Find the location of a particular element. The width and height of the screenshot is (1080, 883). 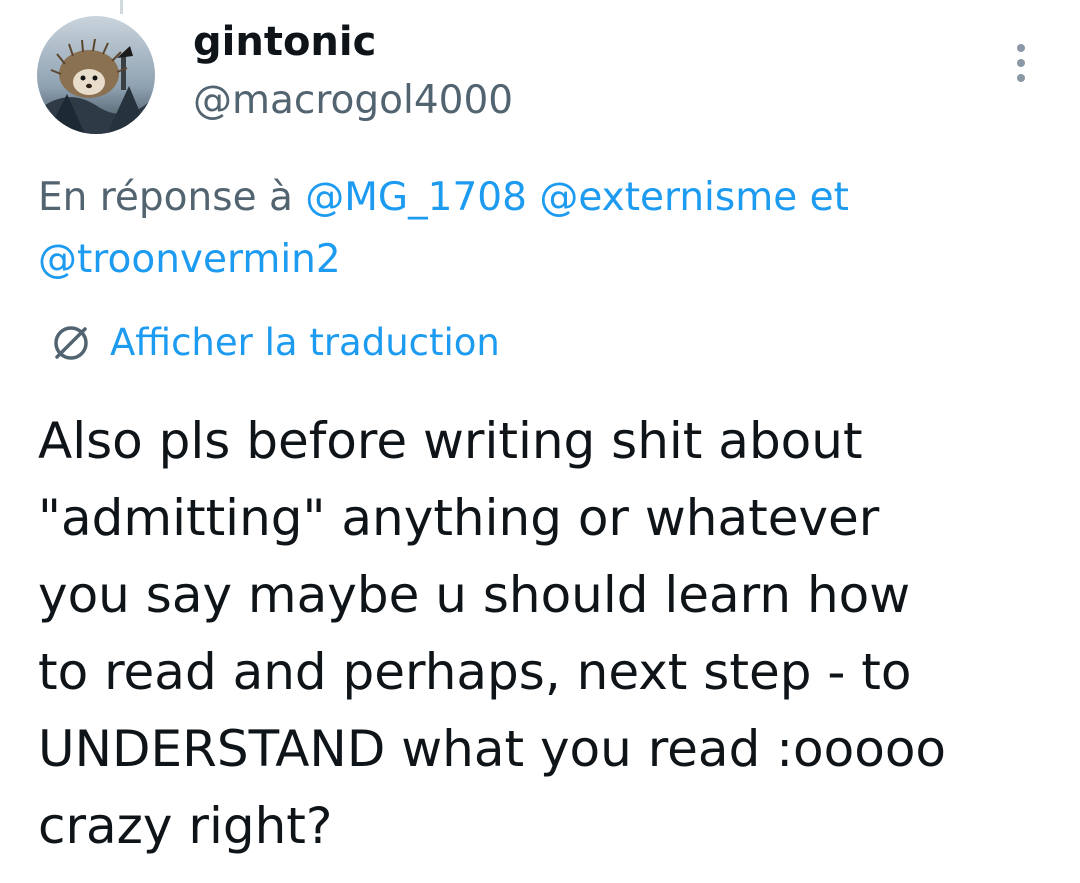

reply-prefix: En réponse à is located at coordinates (165, 197).